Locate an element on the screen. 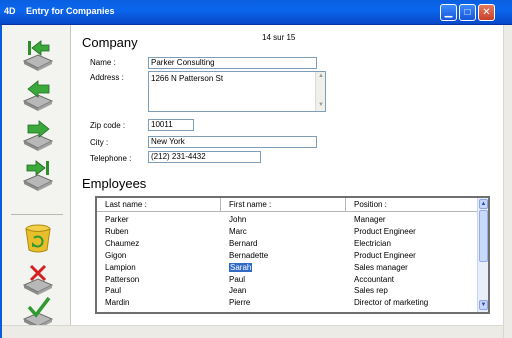 The height and width of the screenshot is (338, 512). telephone-field: (212) 231-4432 is located at coordinates (204, 157).